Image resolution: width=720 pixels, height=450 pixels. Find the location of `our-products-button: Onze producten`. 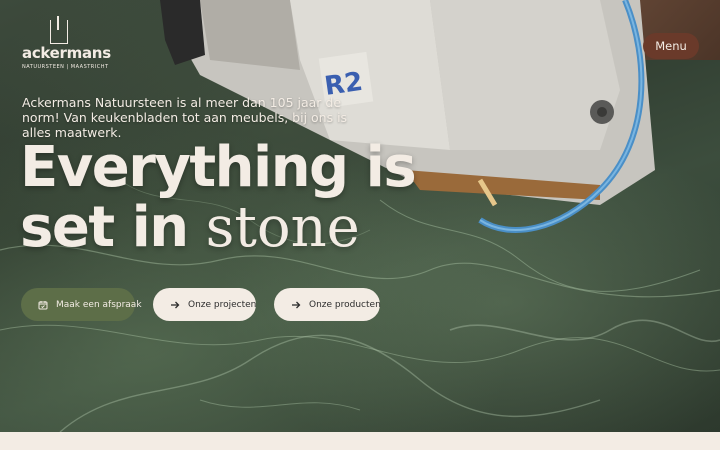

our-products-button: Onze producten is located at coordinates (327, 304).